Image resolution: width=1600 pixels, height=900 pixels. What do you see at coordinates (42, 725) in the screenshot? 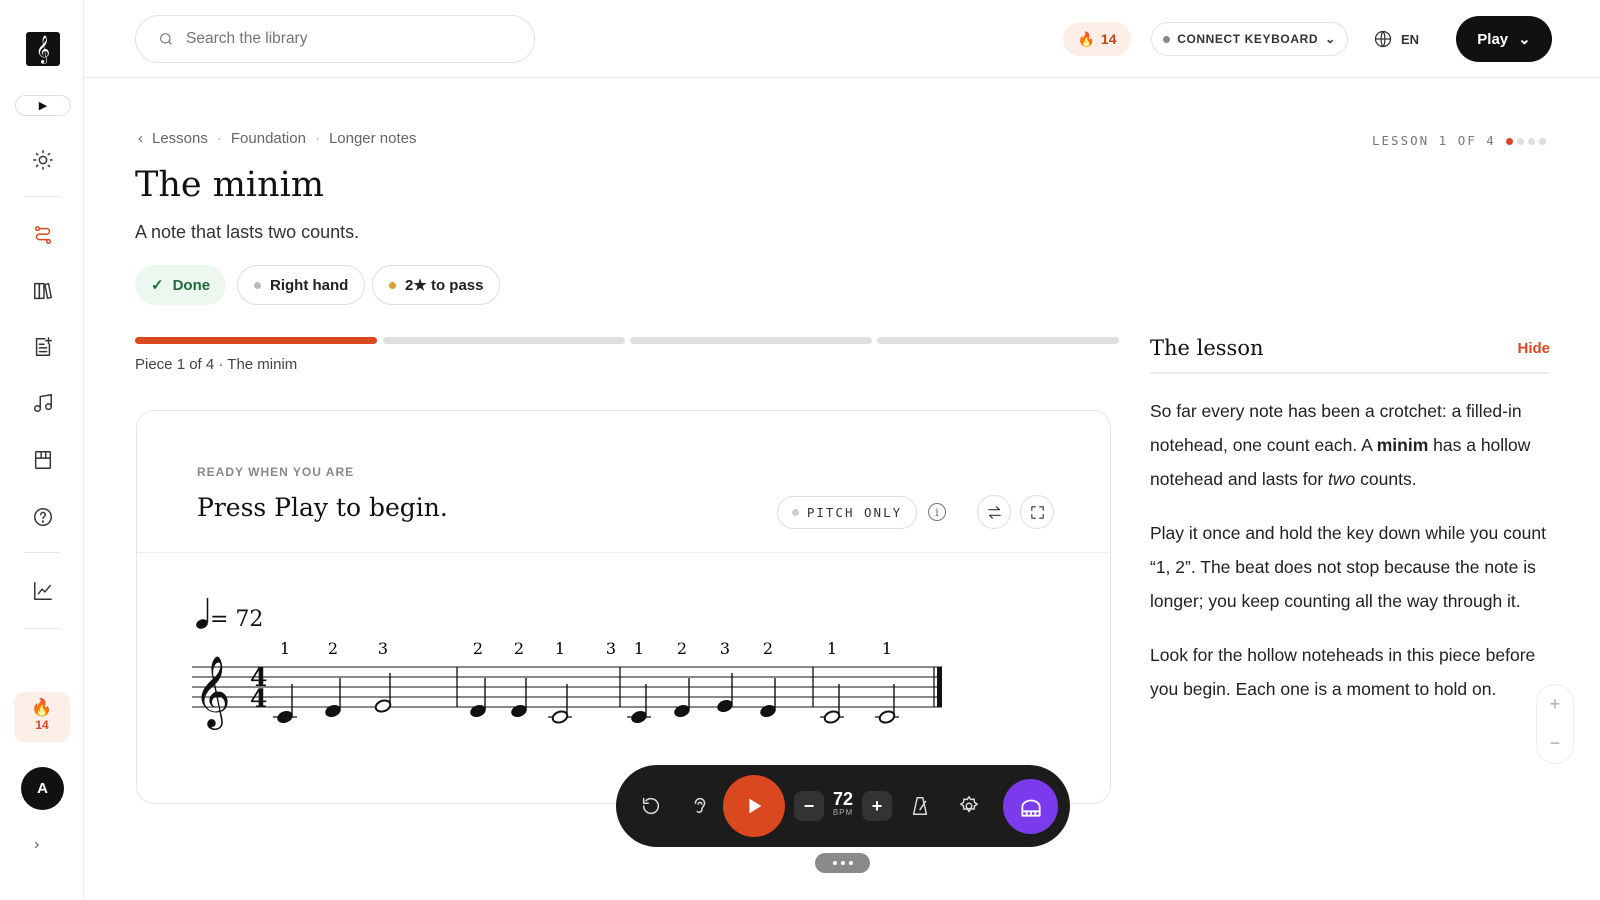
I see `sidebar-streak-count: 14` at bounding box center [42, 725].